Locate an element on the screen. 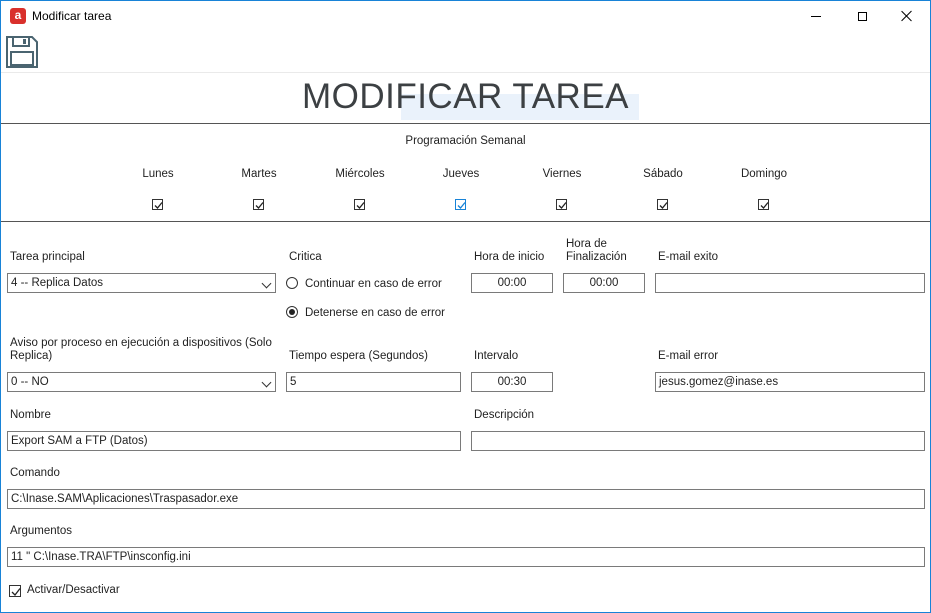 Image resolution: width=931 pixels, height=613 pixels. checkbox-sabado is located at coordinates (662, 204).